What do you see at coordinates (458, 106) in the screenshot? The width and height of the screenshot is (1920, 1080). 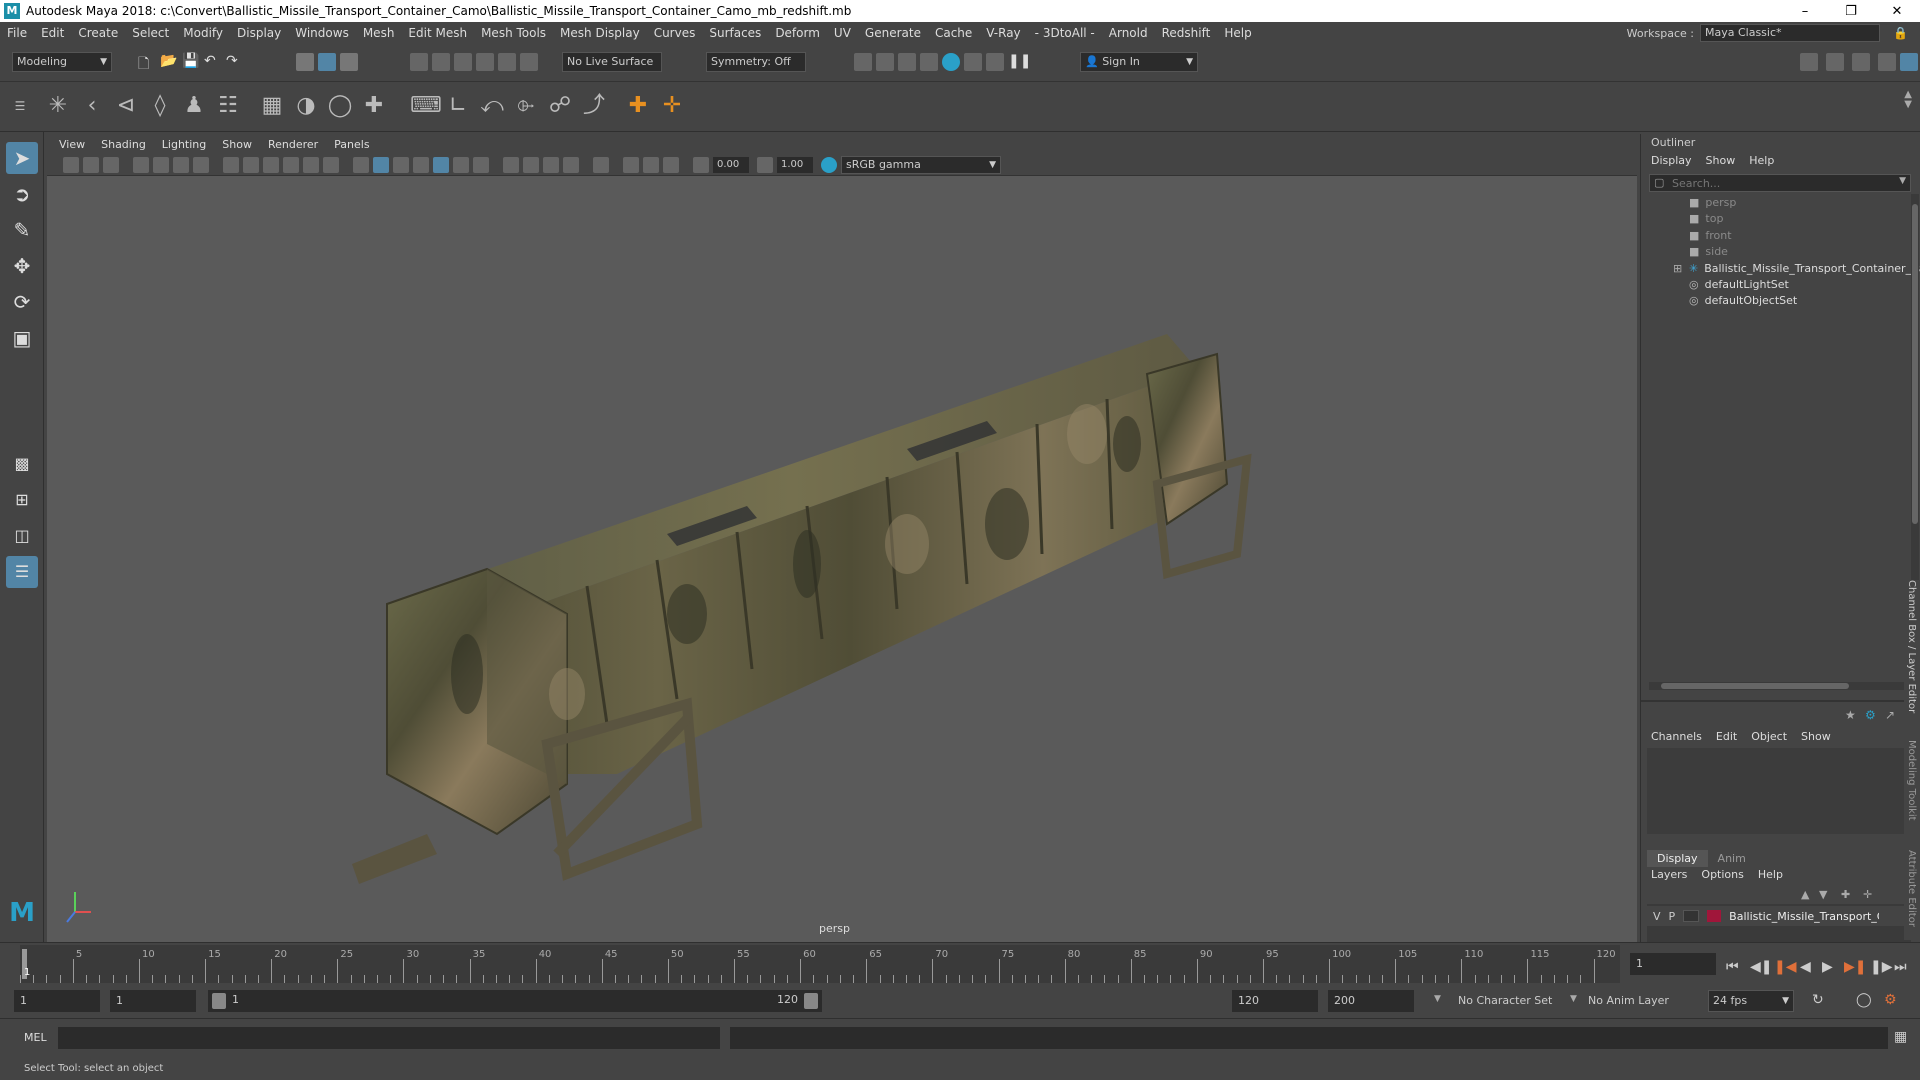 I see `cluster-icon: ∟` at bounding box center [458, 106].